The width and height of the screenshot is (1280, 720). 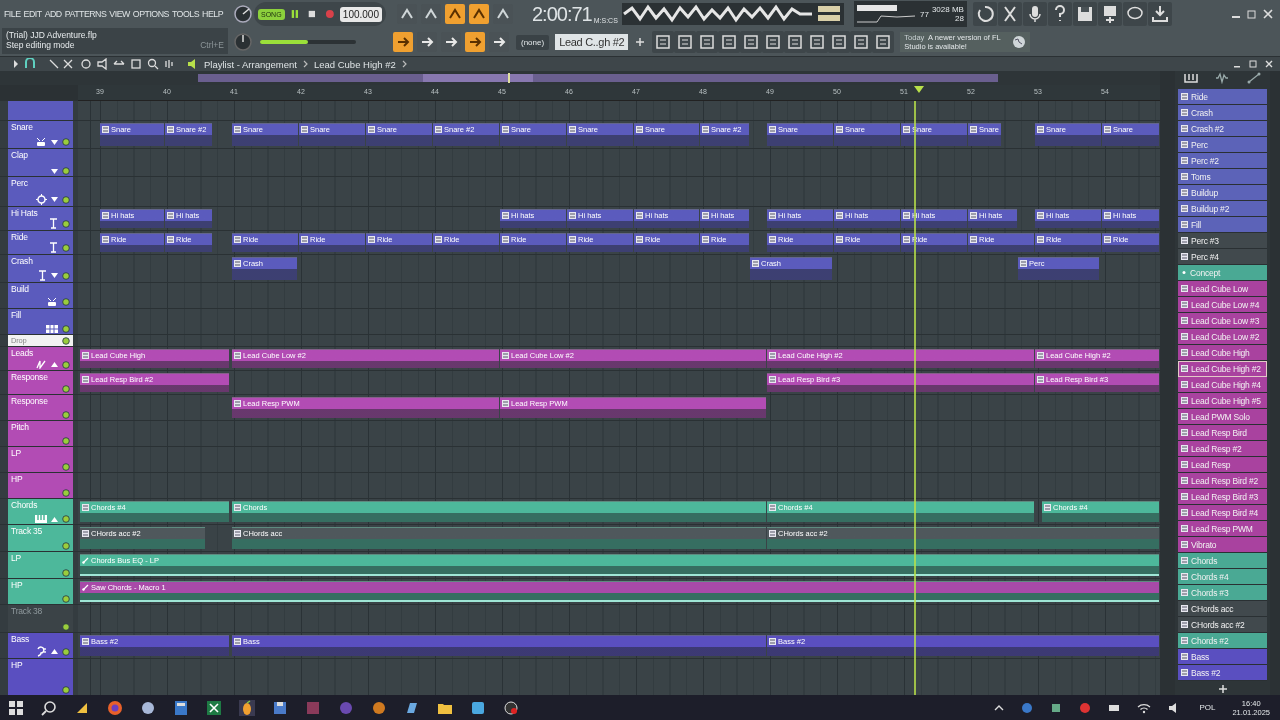 What do you see at coordinates (1222, 97) in the screenshot?
I see `pattern-list-item: Ride` at bounding box center [1222, 97].